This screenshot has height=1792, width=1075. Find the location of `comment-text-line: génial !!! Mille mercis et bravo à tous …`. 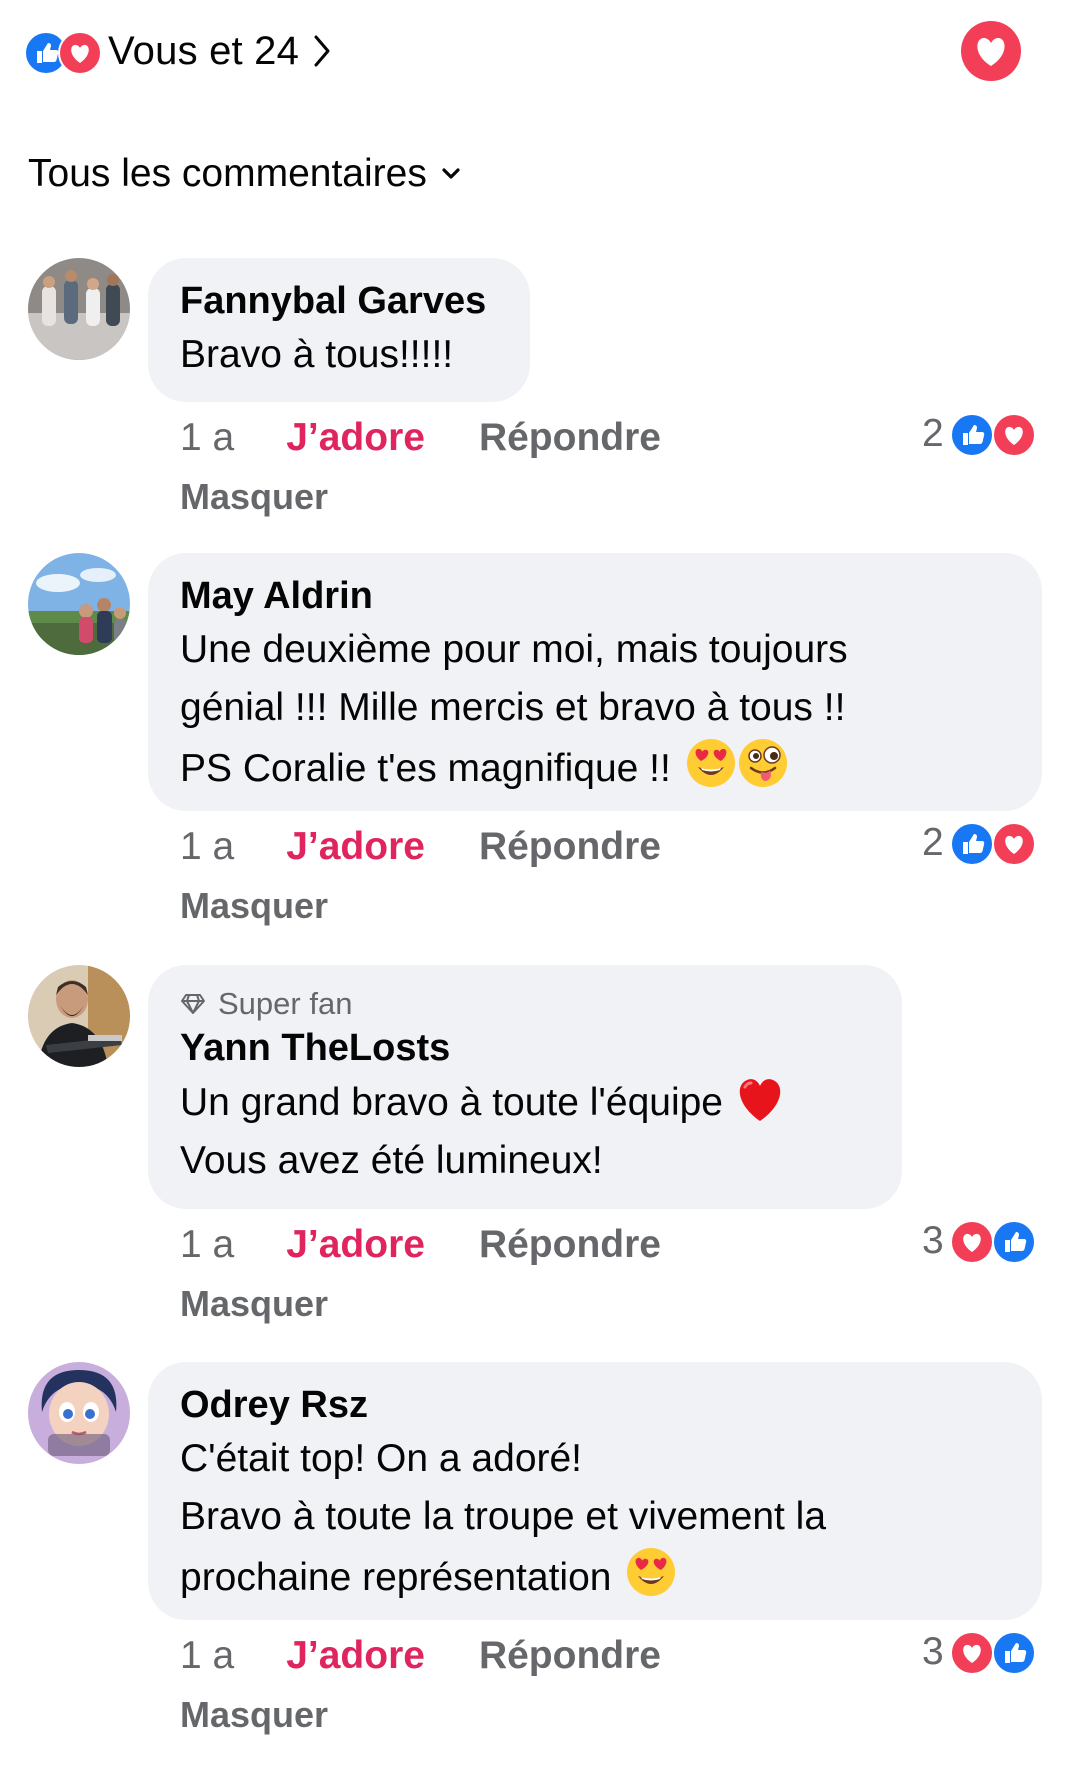

comment-text-line: génial !!! Mille mercis et bravo à tous … is located at coordinates (513, 707).